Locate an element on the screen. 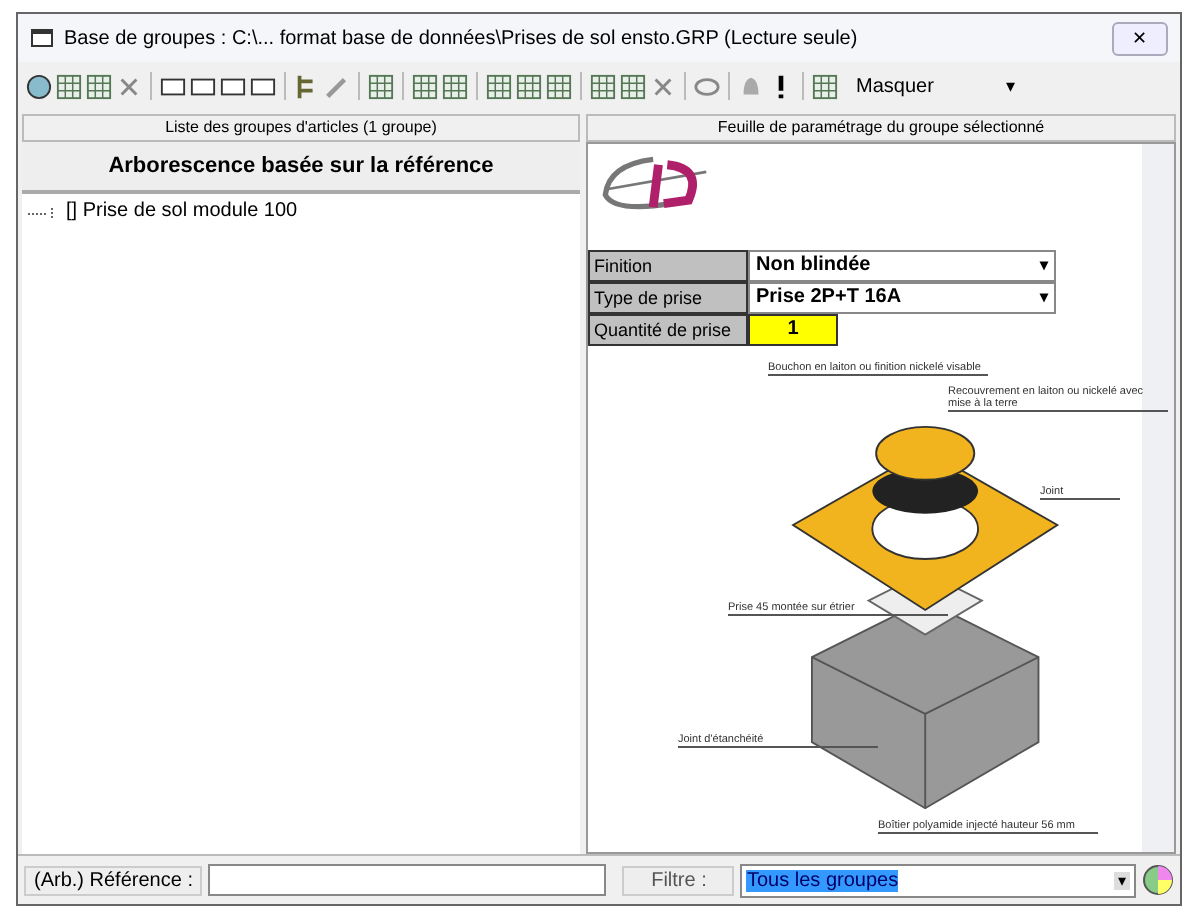 This screenshot has height=918, width=1198. filter-label: Filtre : is located at coordinates (678, 880).